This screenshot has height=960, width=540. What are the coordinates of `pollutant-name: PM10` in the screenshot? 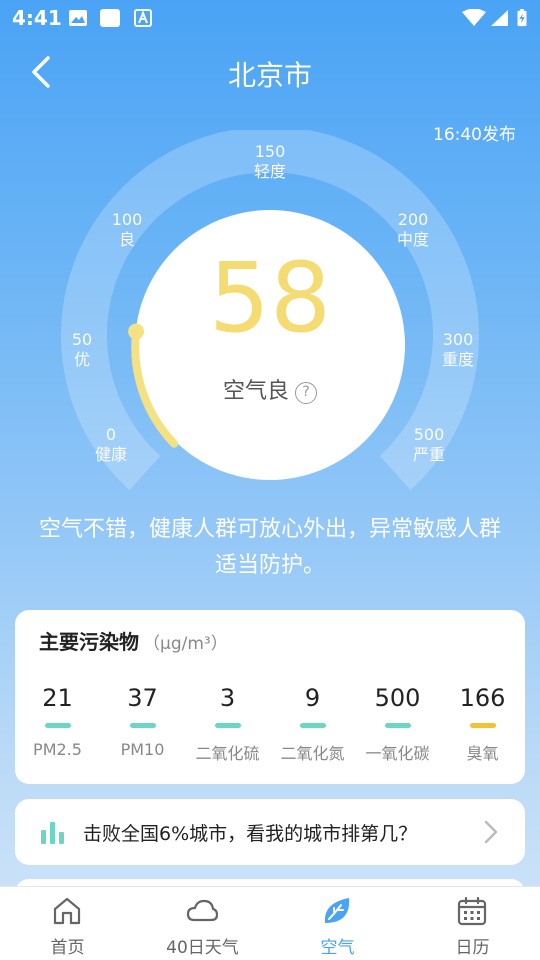 It's located at (142, 749).